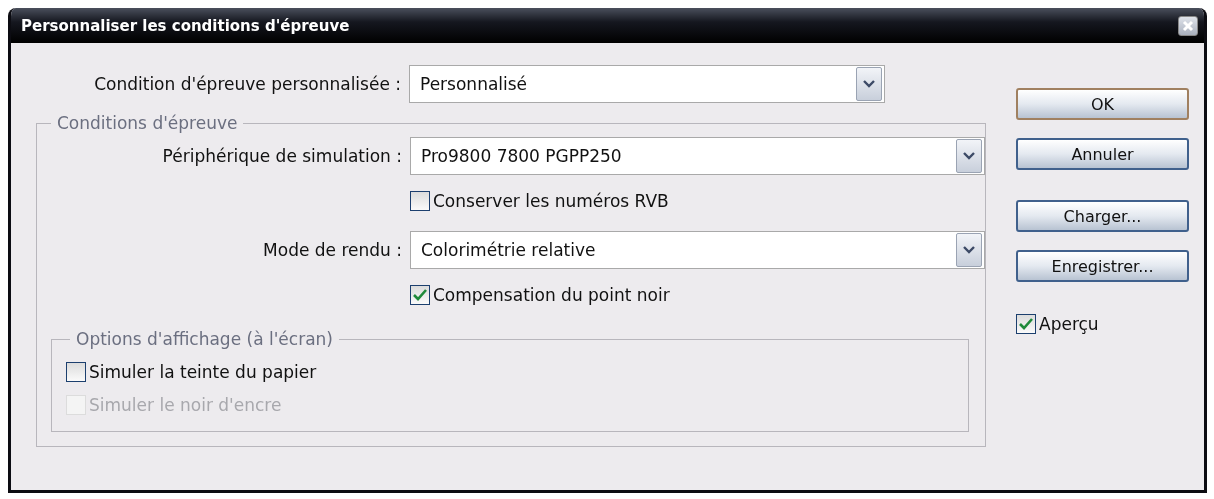 The image size is (1214, 499). I want to click on checkbox-option: Conserver les numéros RVB, so click(697, 201).